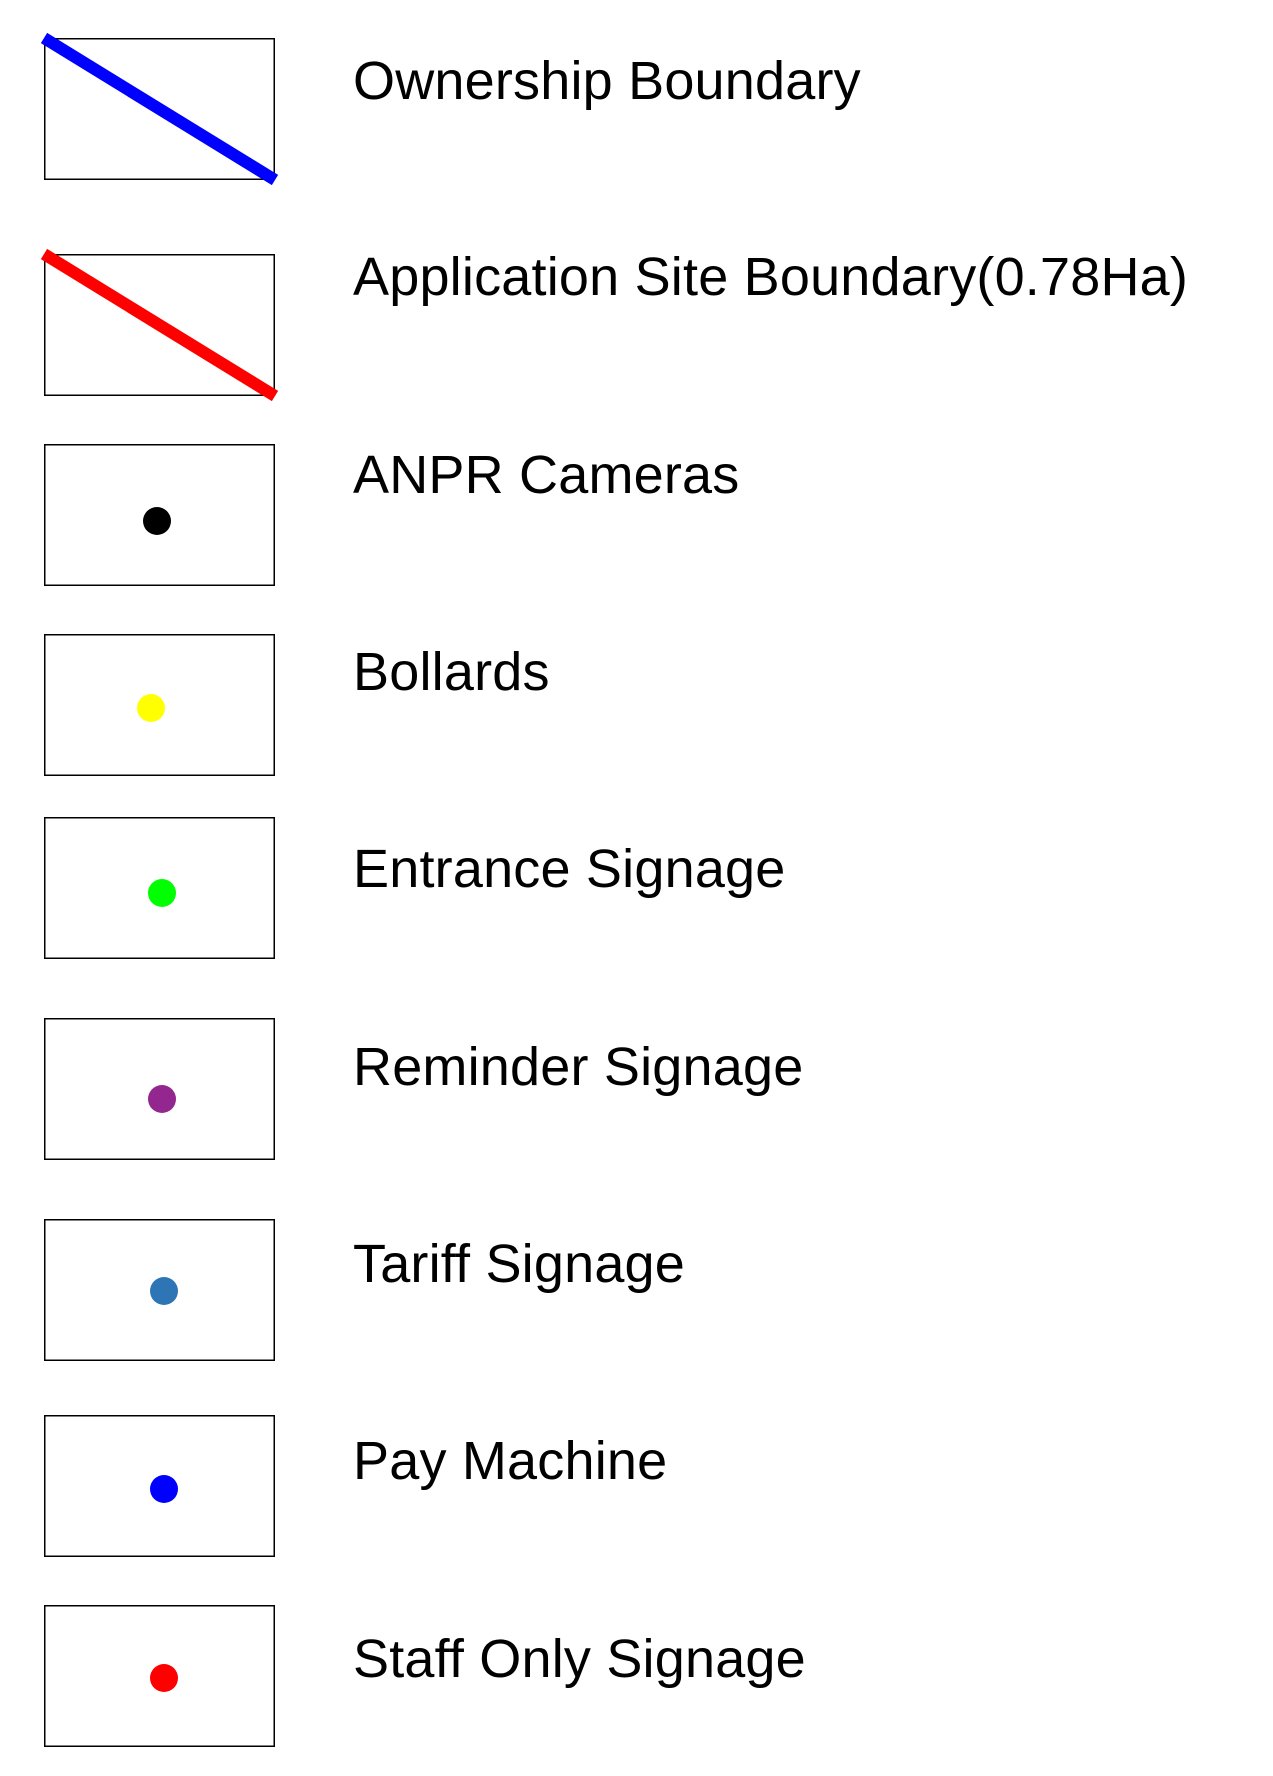  Describe the element at coordinates (771, 277) in the screenshot. I see `legend-label: Application Site Boundary(0.78Ha)` at that location.